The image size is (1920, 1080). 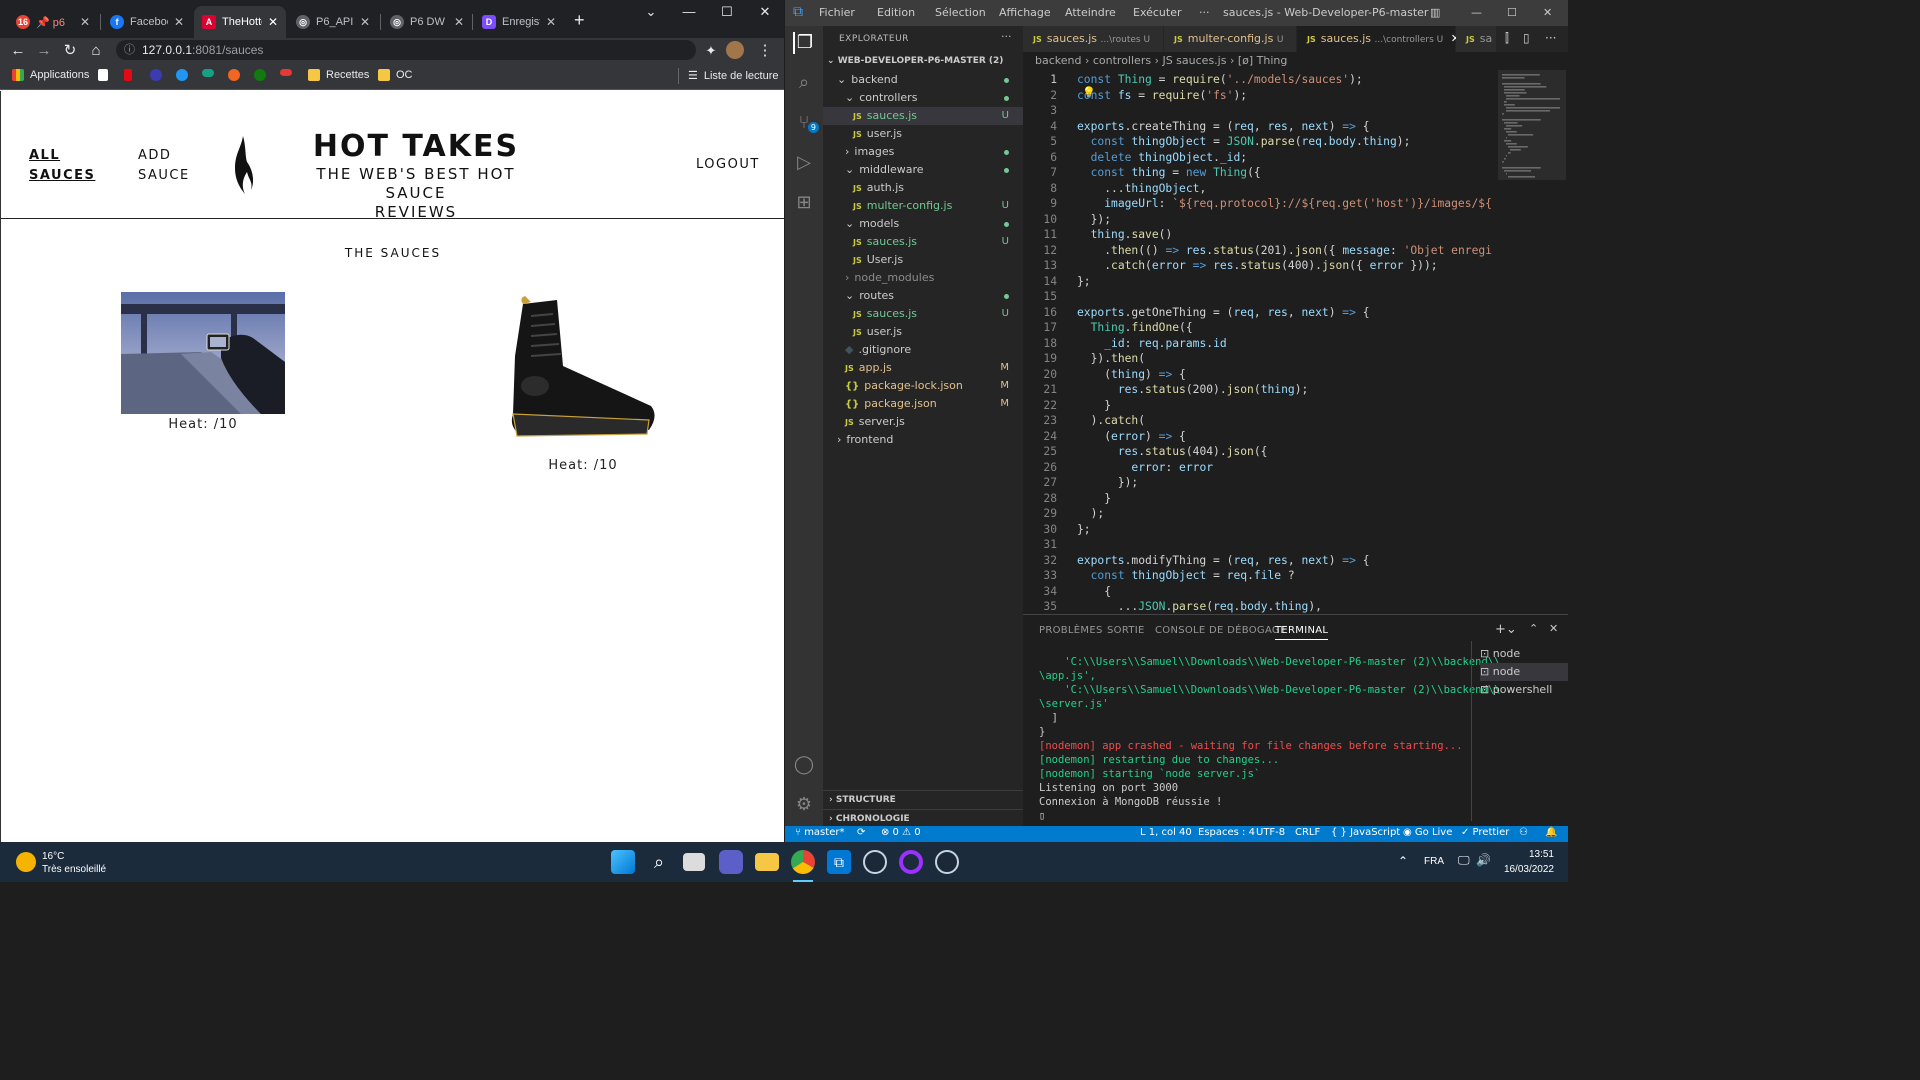 I want to click on bookmark-applications: Applications, so click(x=50, y=75).